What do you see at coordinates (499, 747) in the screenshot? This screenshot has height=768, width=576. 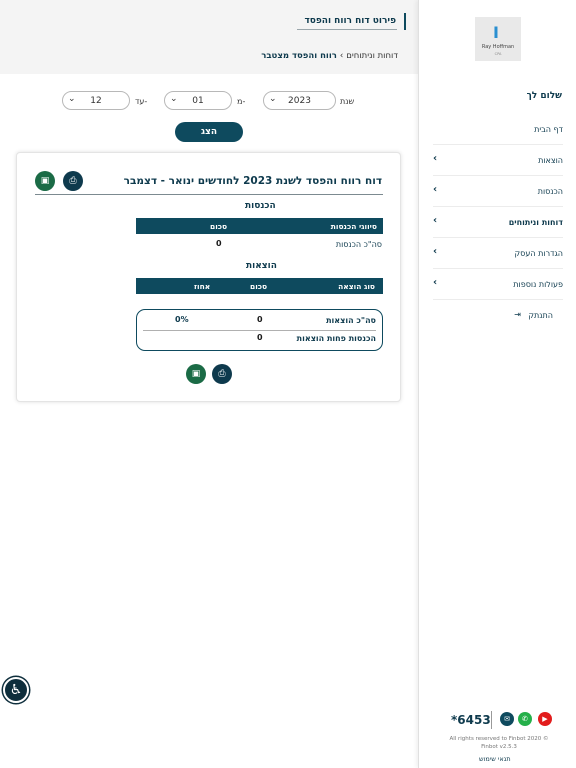 I see `footer-version: Finbot v2.5.3` at bounding box center [499, 747].